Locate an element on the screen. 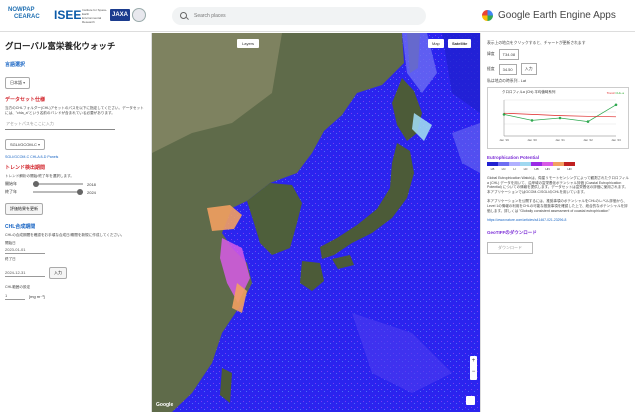 The image size is (635, 412). end-year-slider is located at coordinates (58, 192).